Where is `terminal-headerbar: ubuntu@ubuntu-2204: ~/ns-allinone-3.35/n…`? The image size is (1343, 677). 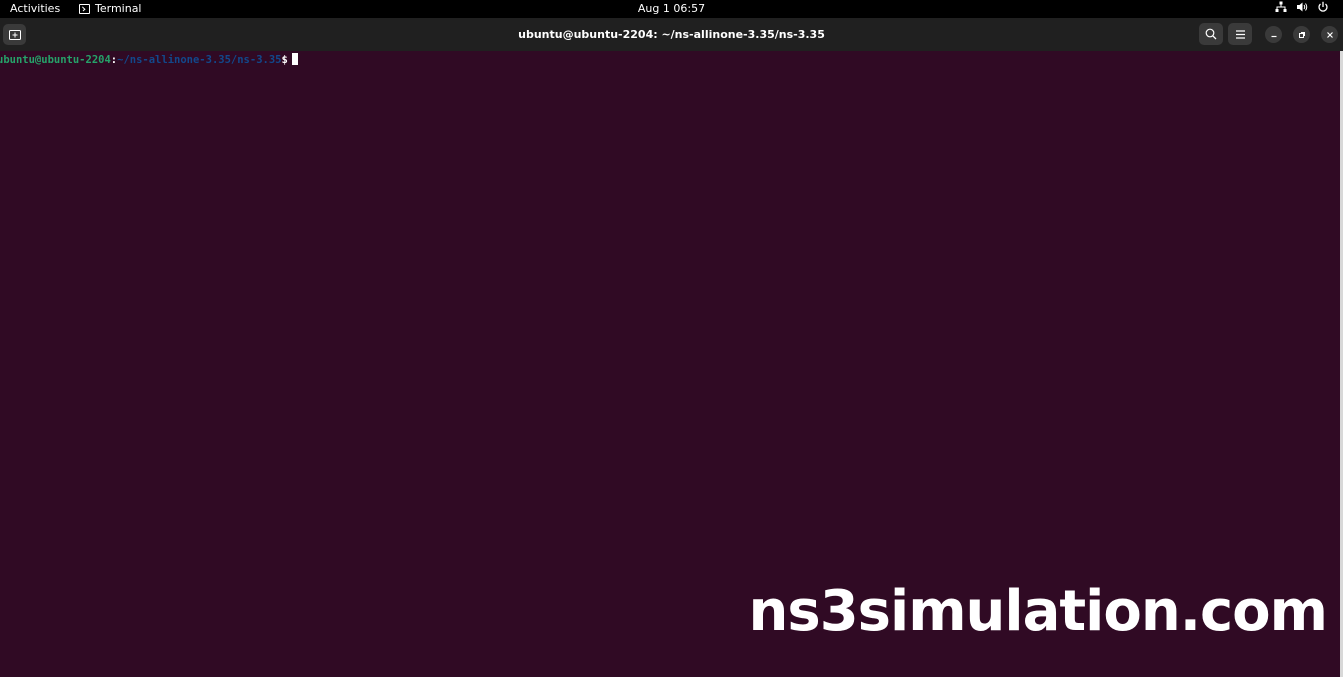
terminal-headerbar: ubuntu@ubuntu-2204: ~/ns-allinone-3.35/n… is located at coordinates (671, 34).